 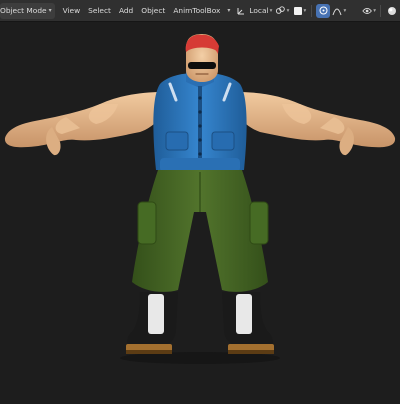 What do you see at coordinates (126, 11) in the screenshot?
I see `menu-add: Add` at bounding box center [126, 11].